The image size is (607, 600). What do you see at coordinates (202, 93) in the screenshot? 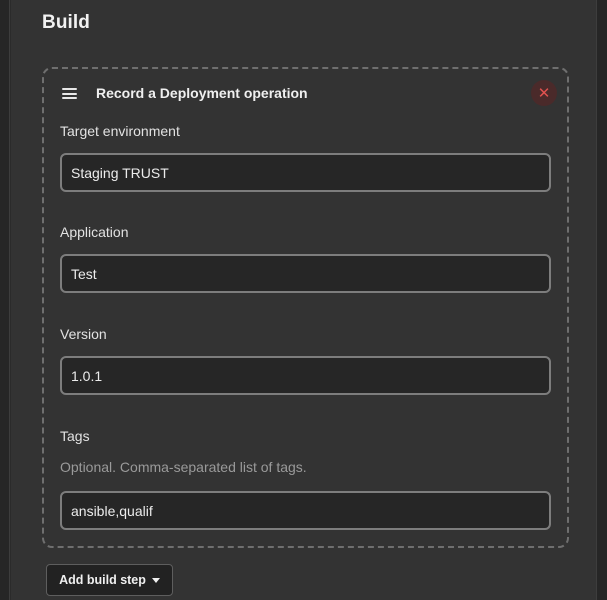
I see `build-step-title: Record a Deployment operation` at bounding box center [202, 93].